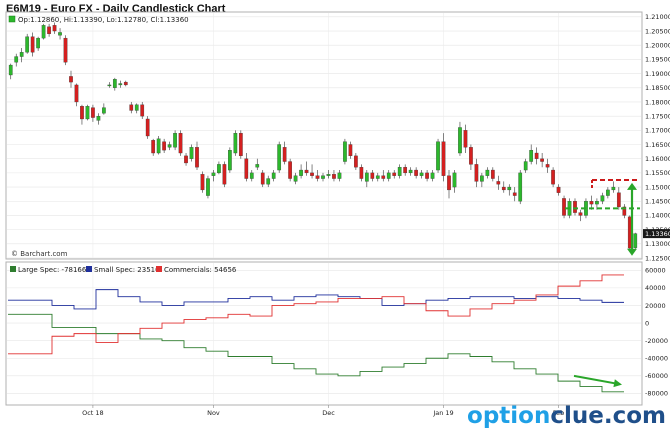  I want to click on x-tick-label: Dec, so click(328, 413).